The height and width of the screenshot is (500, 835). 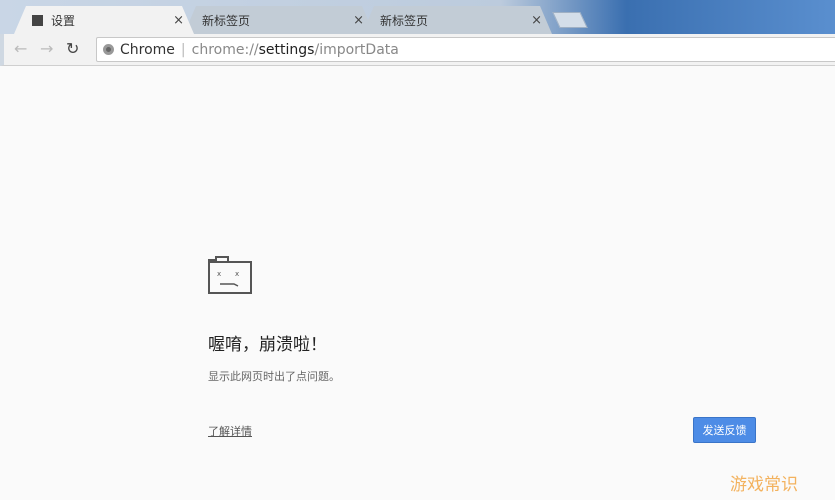 I want to click on tab-settings: 设置 ×, so click(x=104, y=20).